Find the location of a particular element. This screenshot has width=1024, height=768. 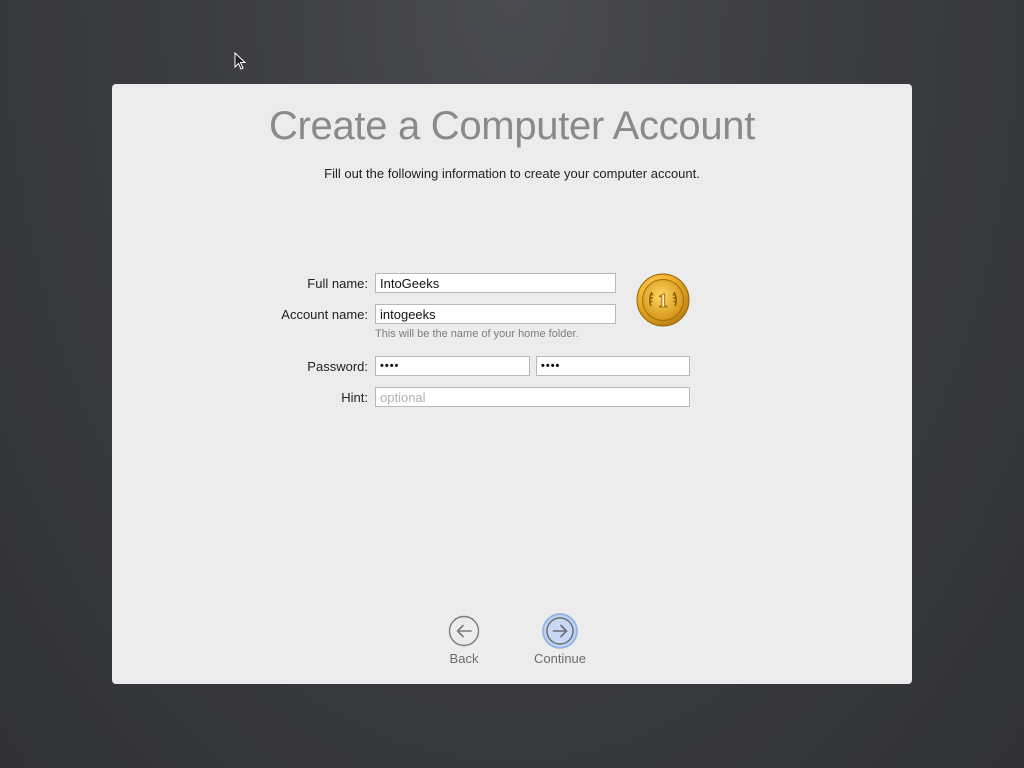

full-name-label: Full name: is located at coordinates (337, 283).